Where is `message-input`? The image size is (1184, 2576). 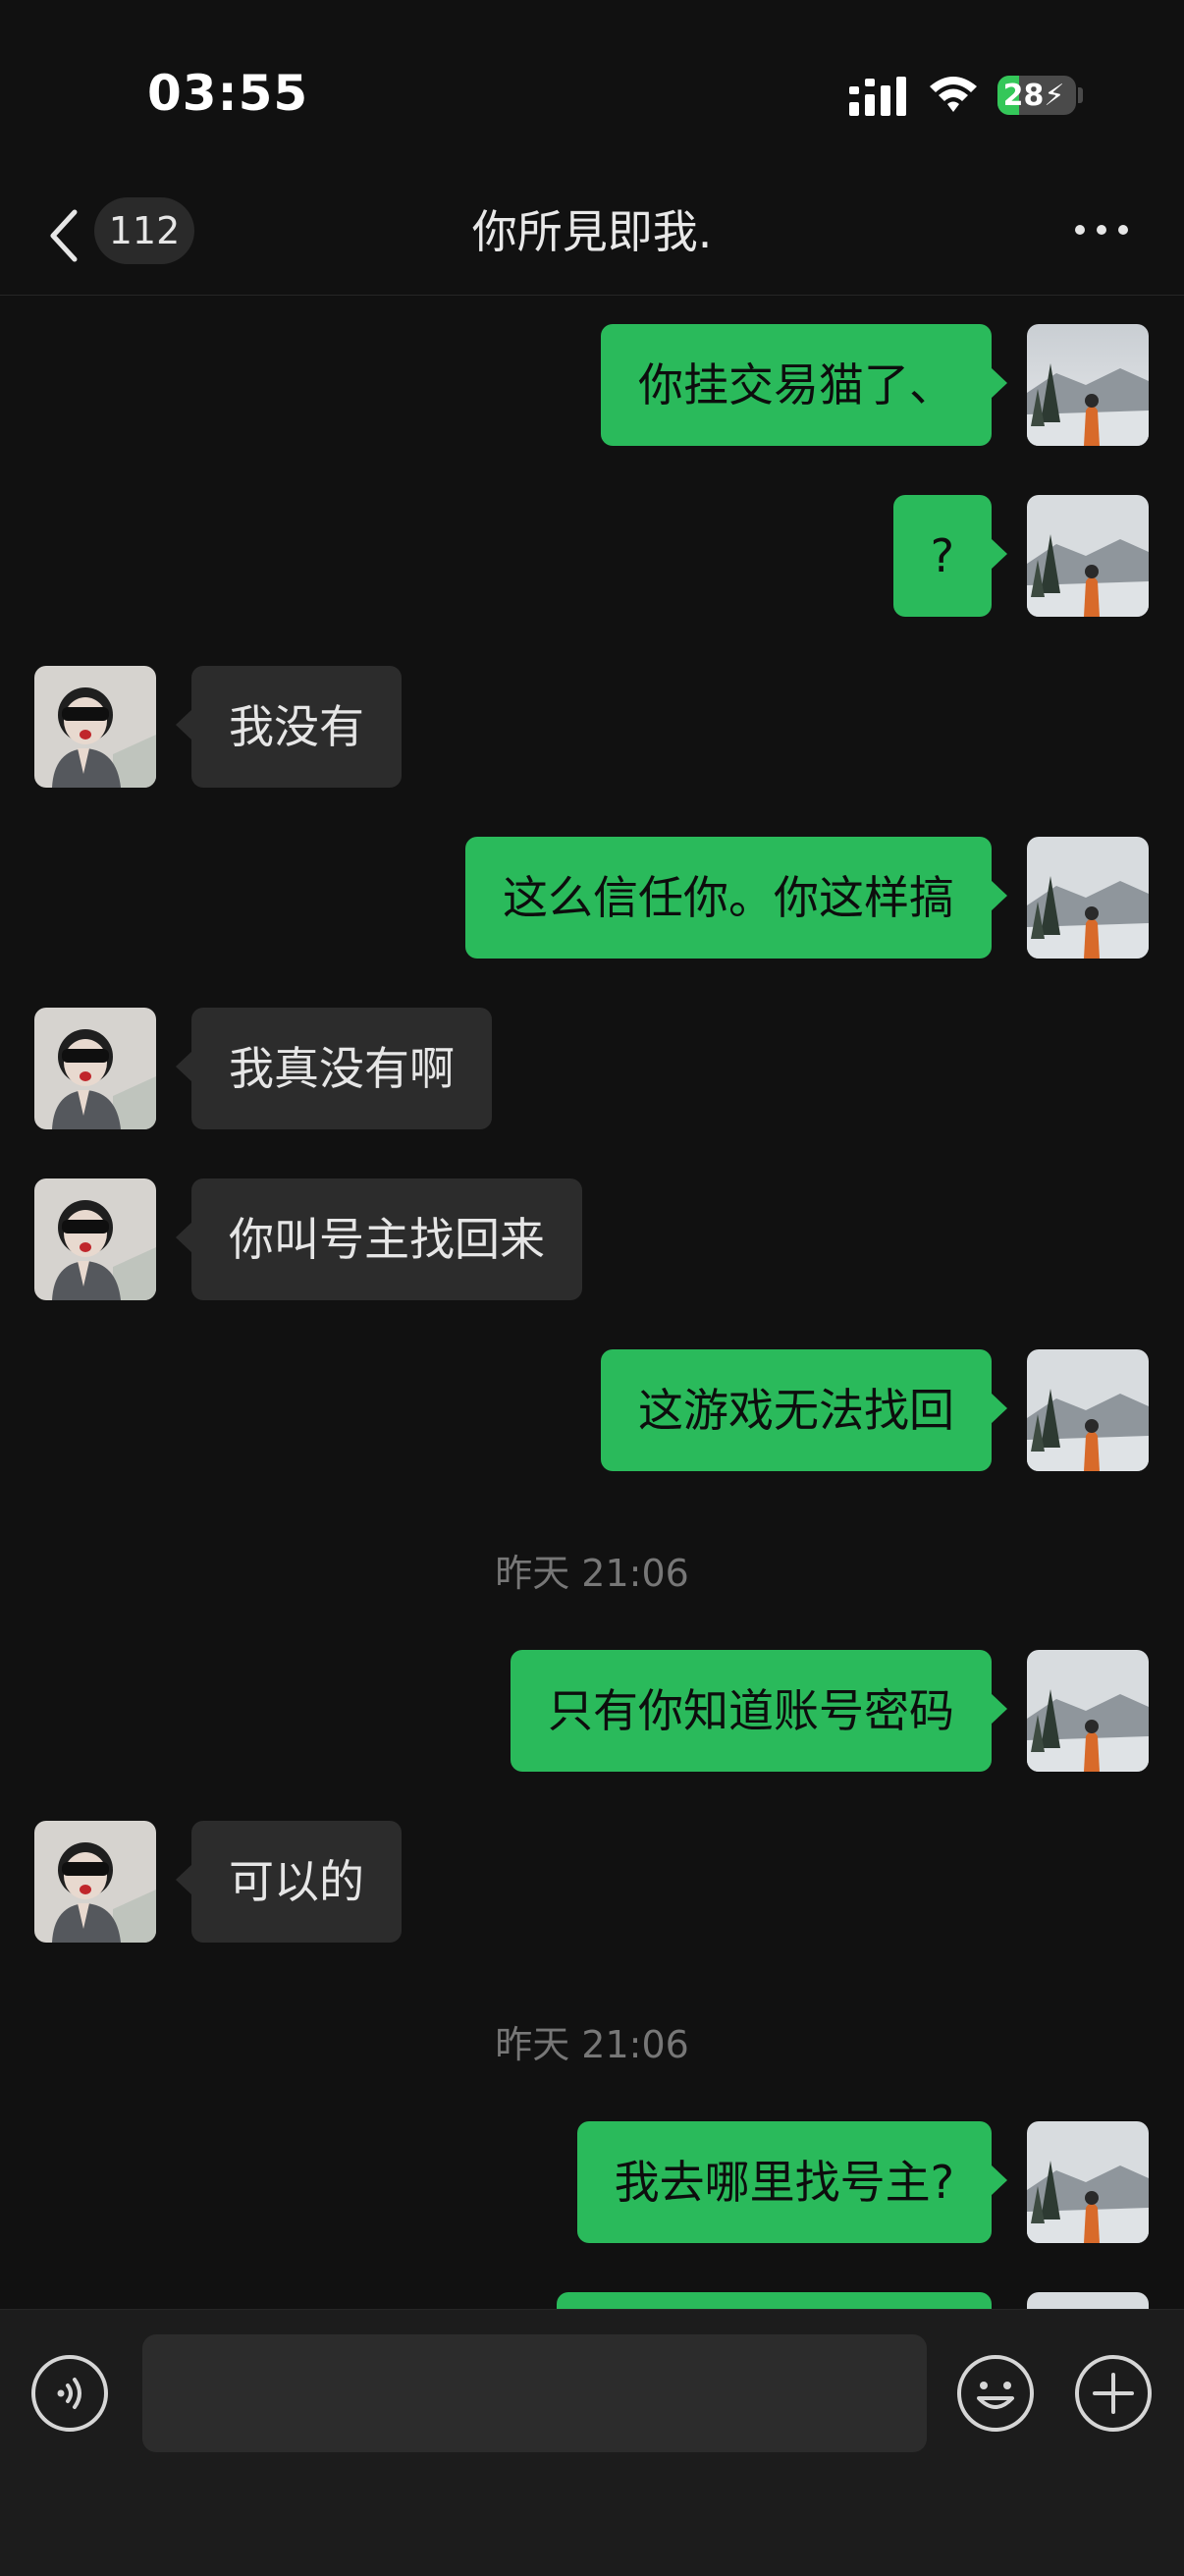 message-input is located at coordinates (535, 2393).